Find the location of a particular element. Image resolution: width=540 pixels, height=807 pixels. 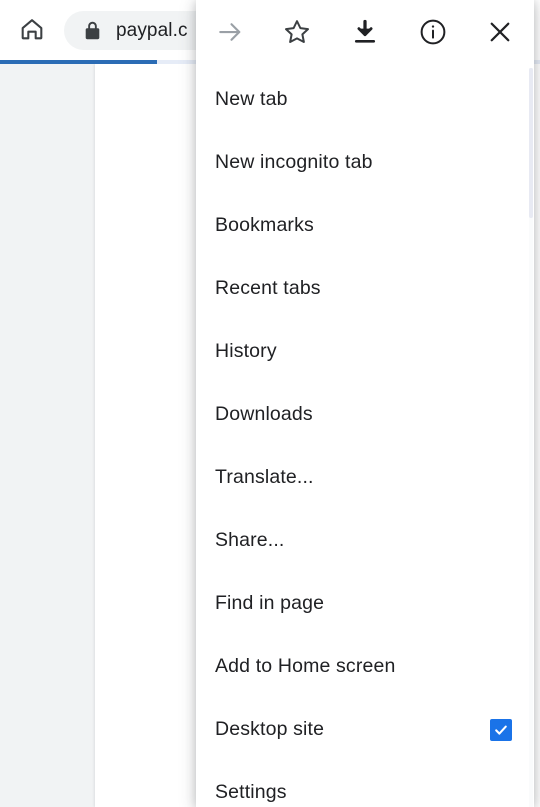

menu-item-label: Find in page is located at coordinates (270, 602).